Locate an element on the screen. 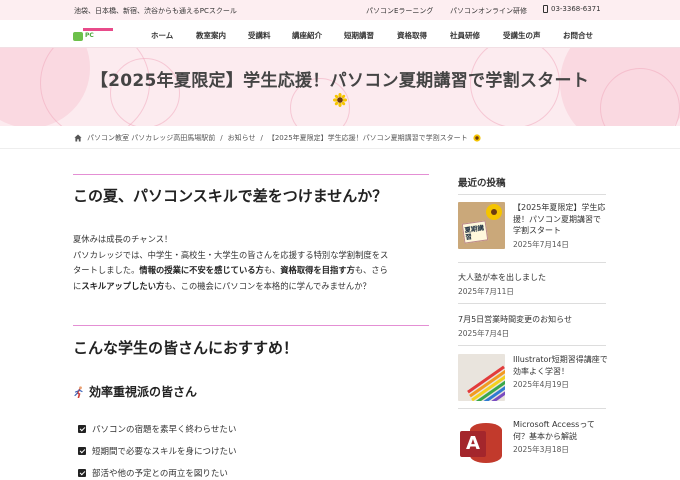 The height and width of the screenshot is (480, 680). site-tagline: 池袋、日本橋、新宿、渋谷からも通えるPCスクール is located at coordinates (155, 11).